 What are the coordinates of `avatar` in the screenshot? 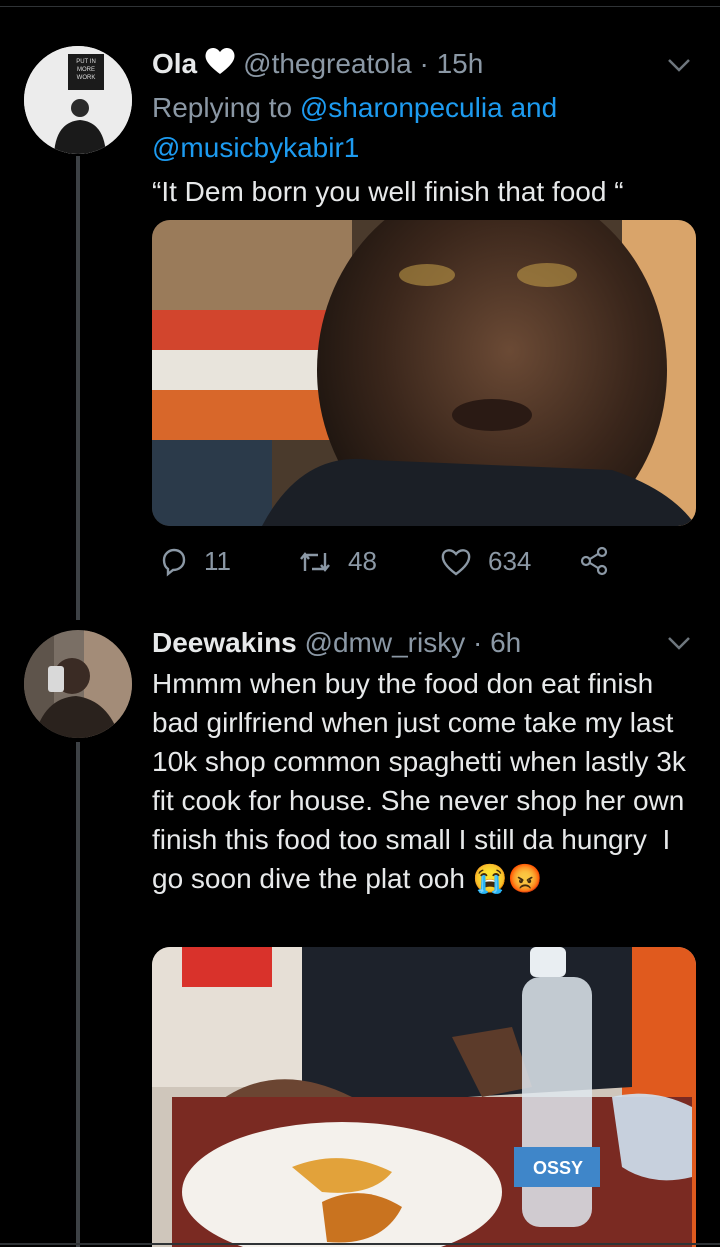 It's located at (78, 684).